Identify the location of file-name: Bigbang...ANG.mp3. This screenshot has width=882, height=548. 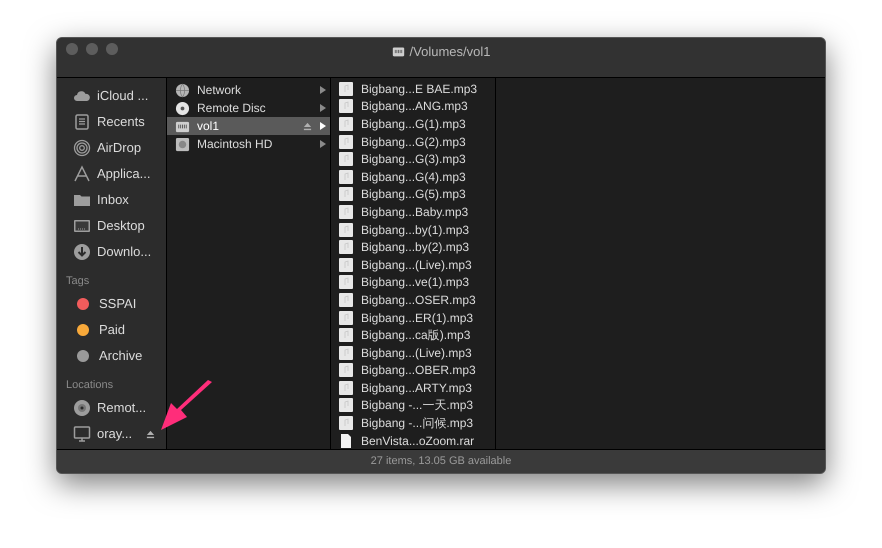
(414, 106).